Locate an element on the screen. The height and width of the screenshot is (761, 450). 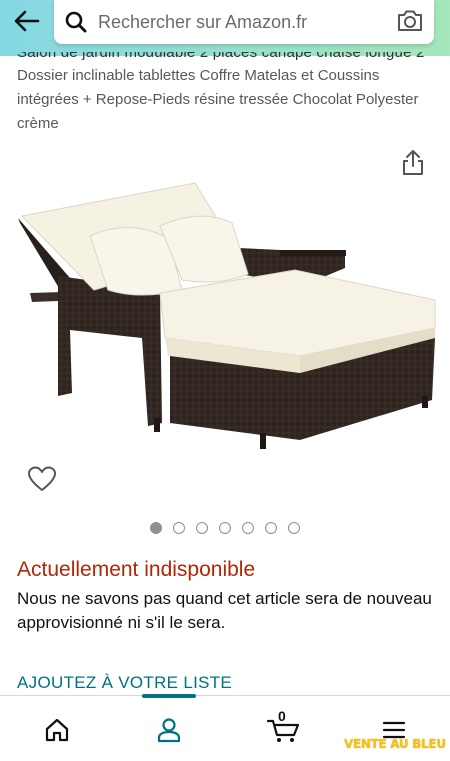
back-arrow-icon is located at coordinates (27, 21).